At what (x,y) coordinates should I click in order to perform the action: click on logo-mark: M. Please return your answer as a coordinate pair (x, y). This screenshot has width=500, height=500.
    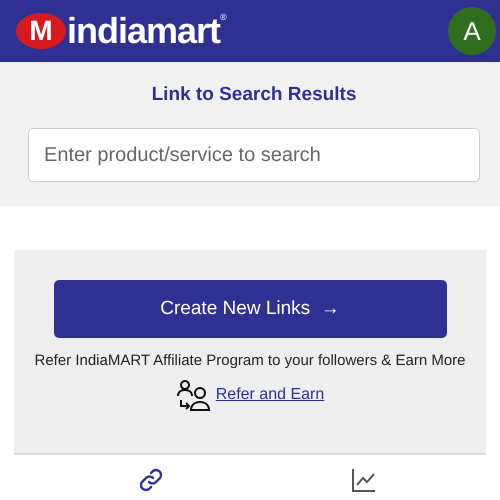
    Looking at the image, I should click on (41, 31).